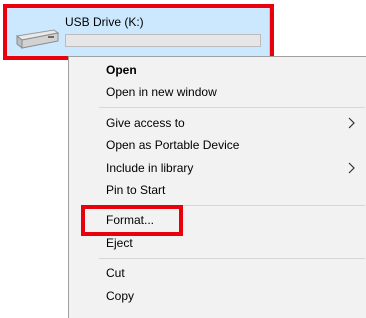  What do you see at coordinates (217, 92) in the screenshot?
I see `menu-item-open-new-window: Open in new window` at bounding box center [217, 92].